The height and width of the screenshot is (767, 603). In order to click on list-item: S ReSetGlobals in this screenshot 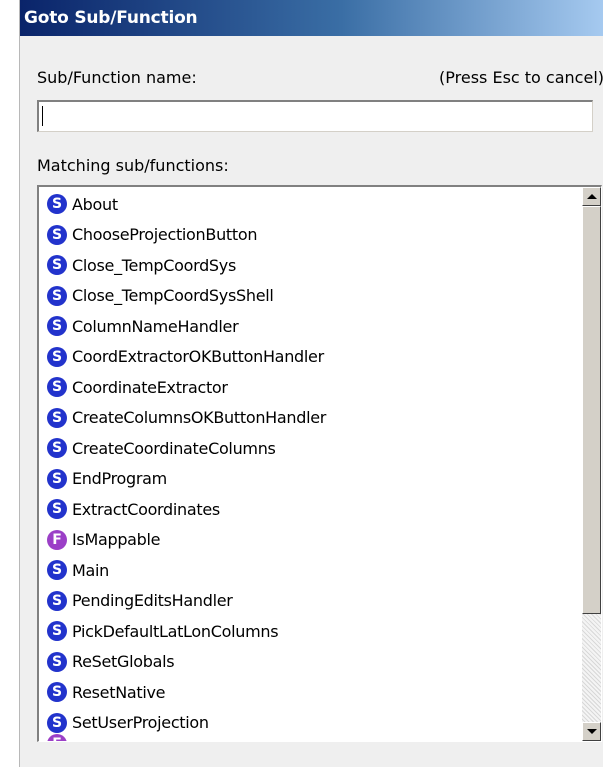, I will do `click(302, 662)`.